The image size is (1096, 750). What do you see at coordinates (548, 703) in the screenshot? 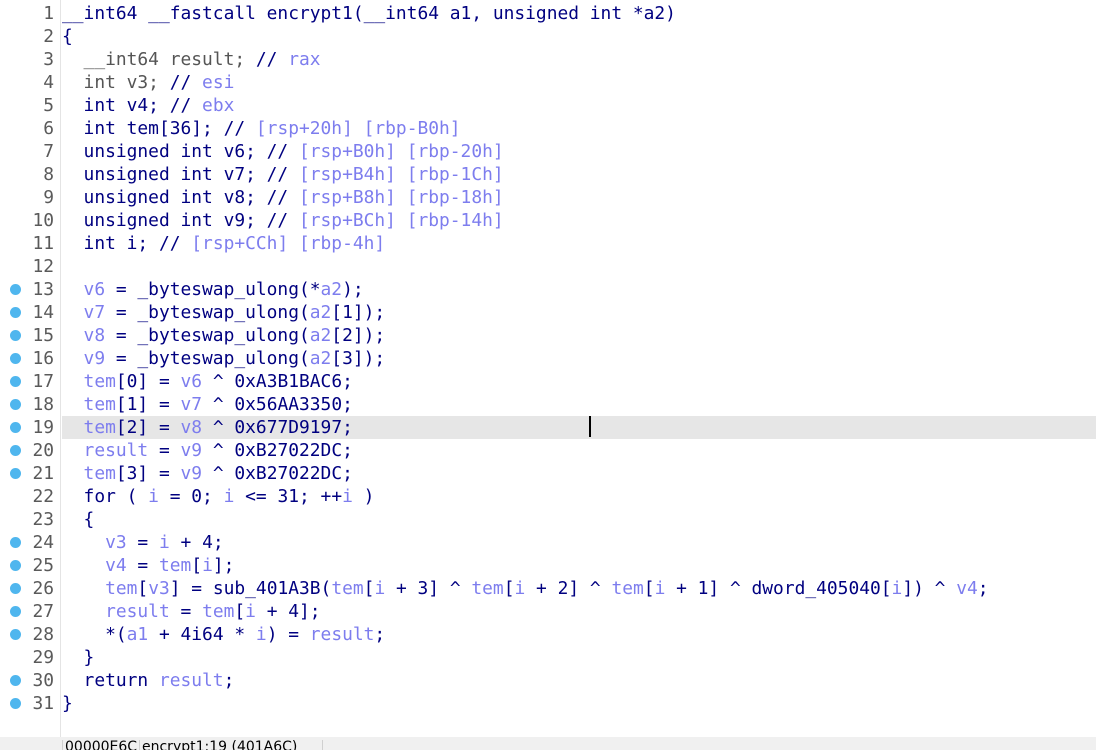
I see `code-line: 31}` at bounding box center [548, 703].